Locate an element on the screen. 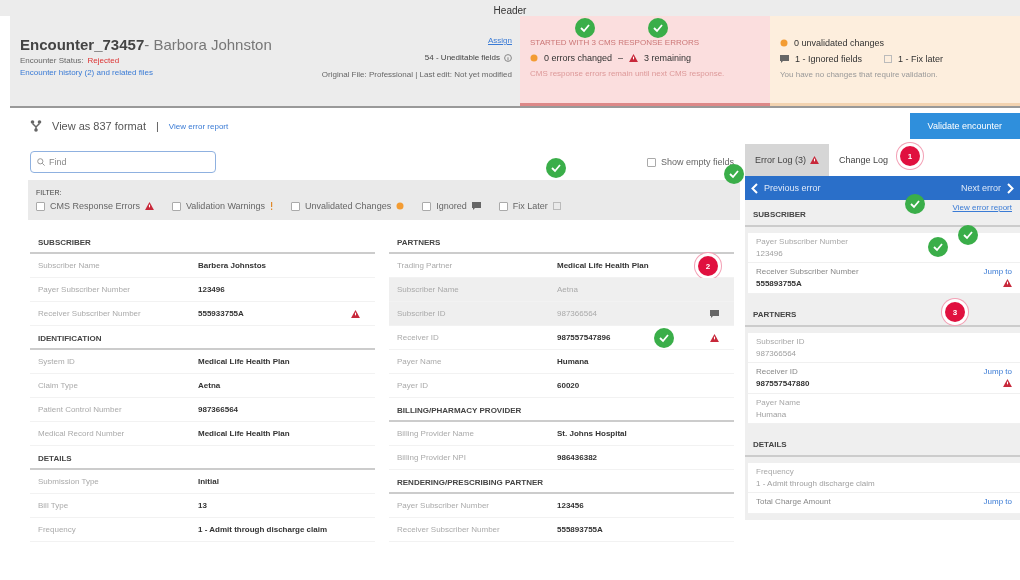 The height and width of the screenshot is (580, 1020). assign-link: Assign is located at coordinates (500, 40).